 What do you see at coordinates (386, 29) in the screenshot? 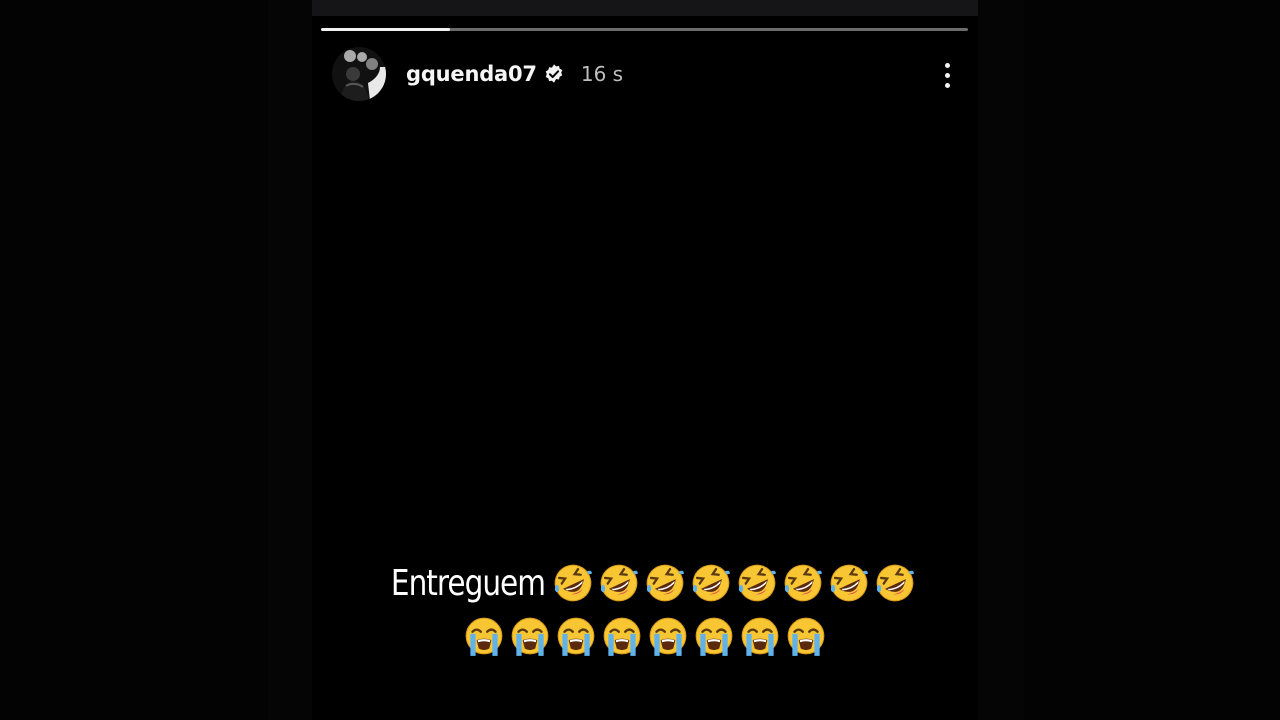
I see `story-progress-fill` at bounding box center [386, 29].